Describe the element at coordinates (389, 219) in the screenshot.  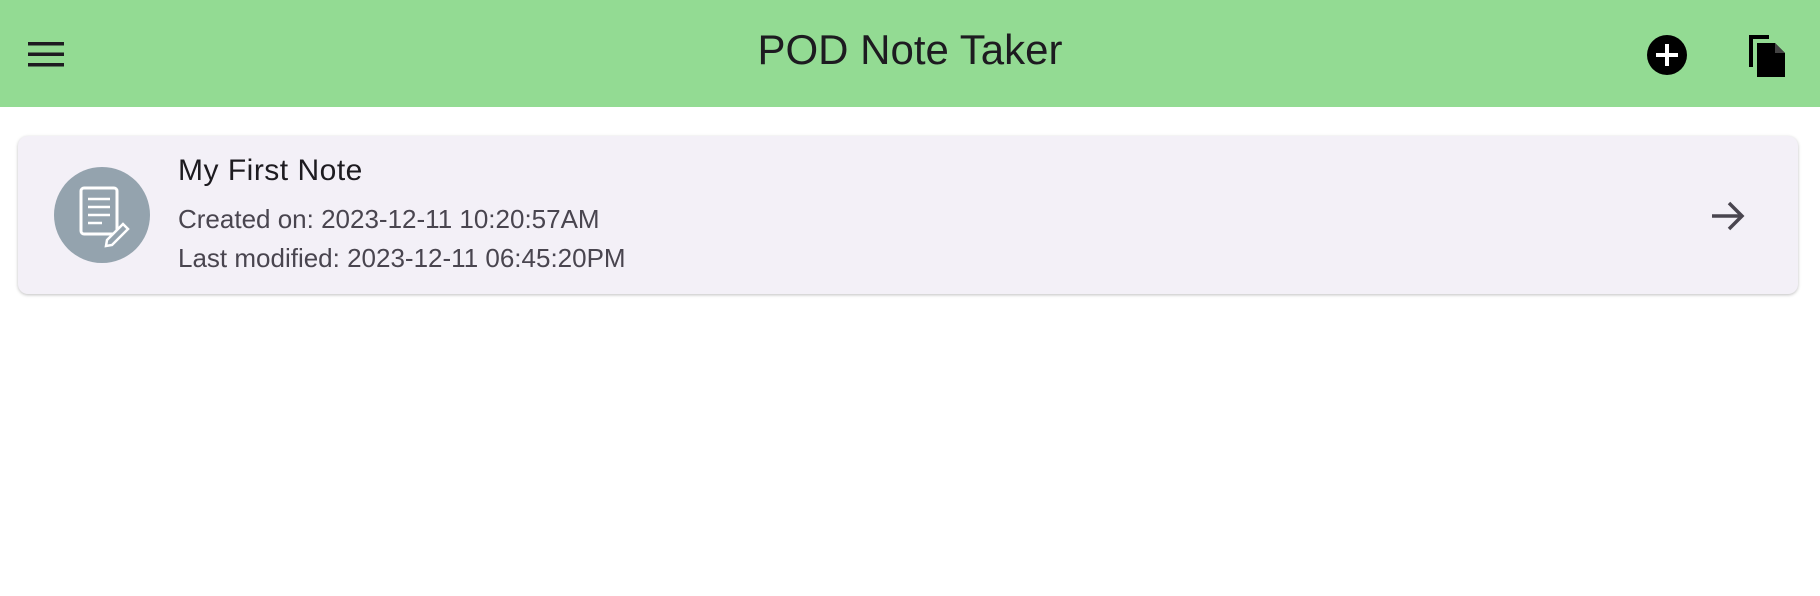
I see `note-created-date: Created on: 2023-12-11 10:20:57AM` at that location.